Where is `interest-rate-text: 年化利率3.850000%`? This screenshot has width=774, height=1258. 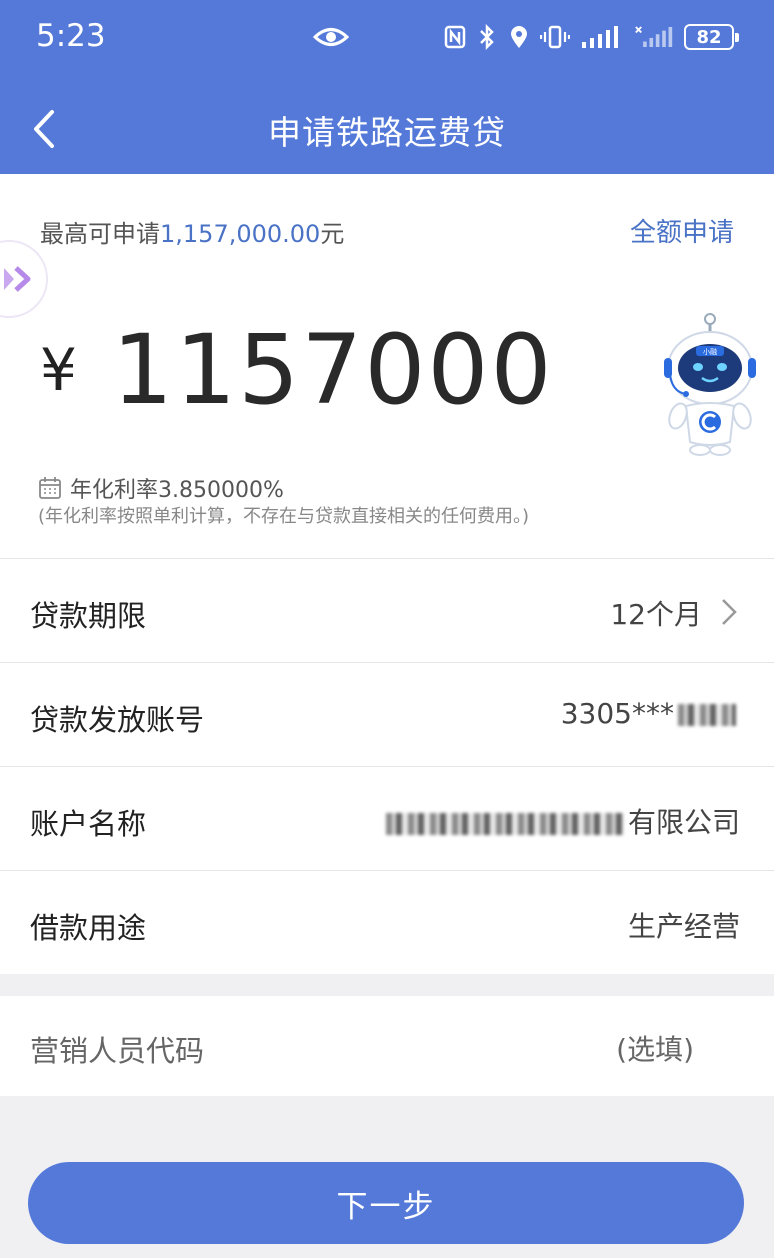
interest-rate-text: 年化利率3.850000% is located at coordinates (177, 490).